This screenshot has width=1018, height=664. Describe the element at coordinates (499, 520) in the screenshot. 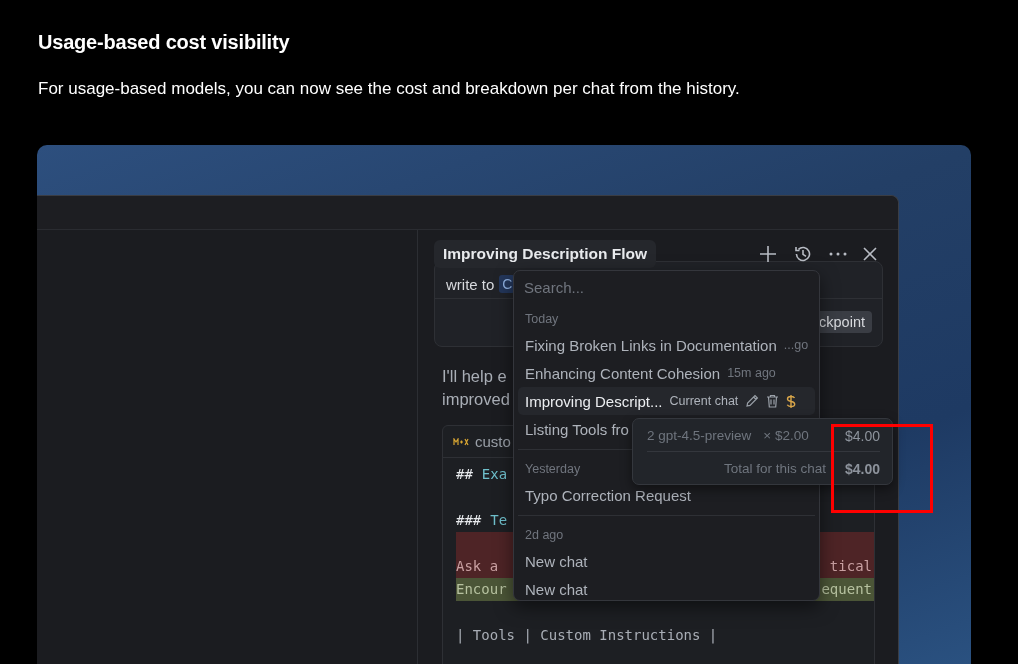

I see `code-text: Te` at that location.